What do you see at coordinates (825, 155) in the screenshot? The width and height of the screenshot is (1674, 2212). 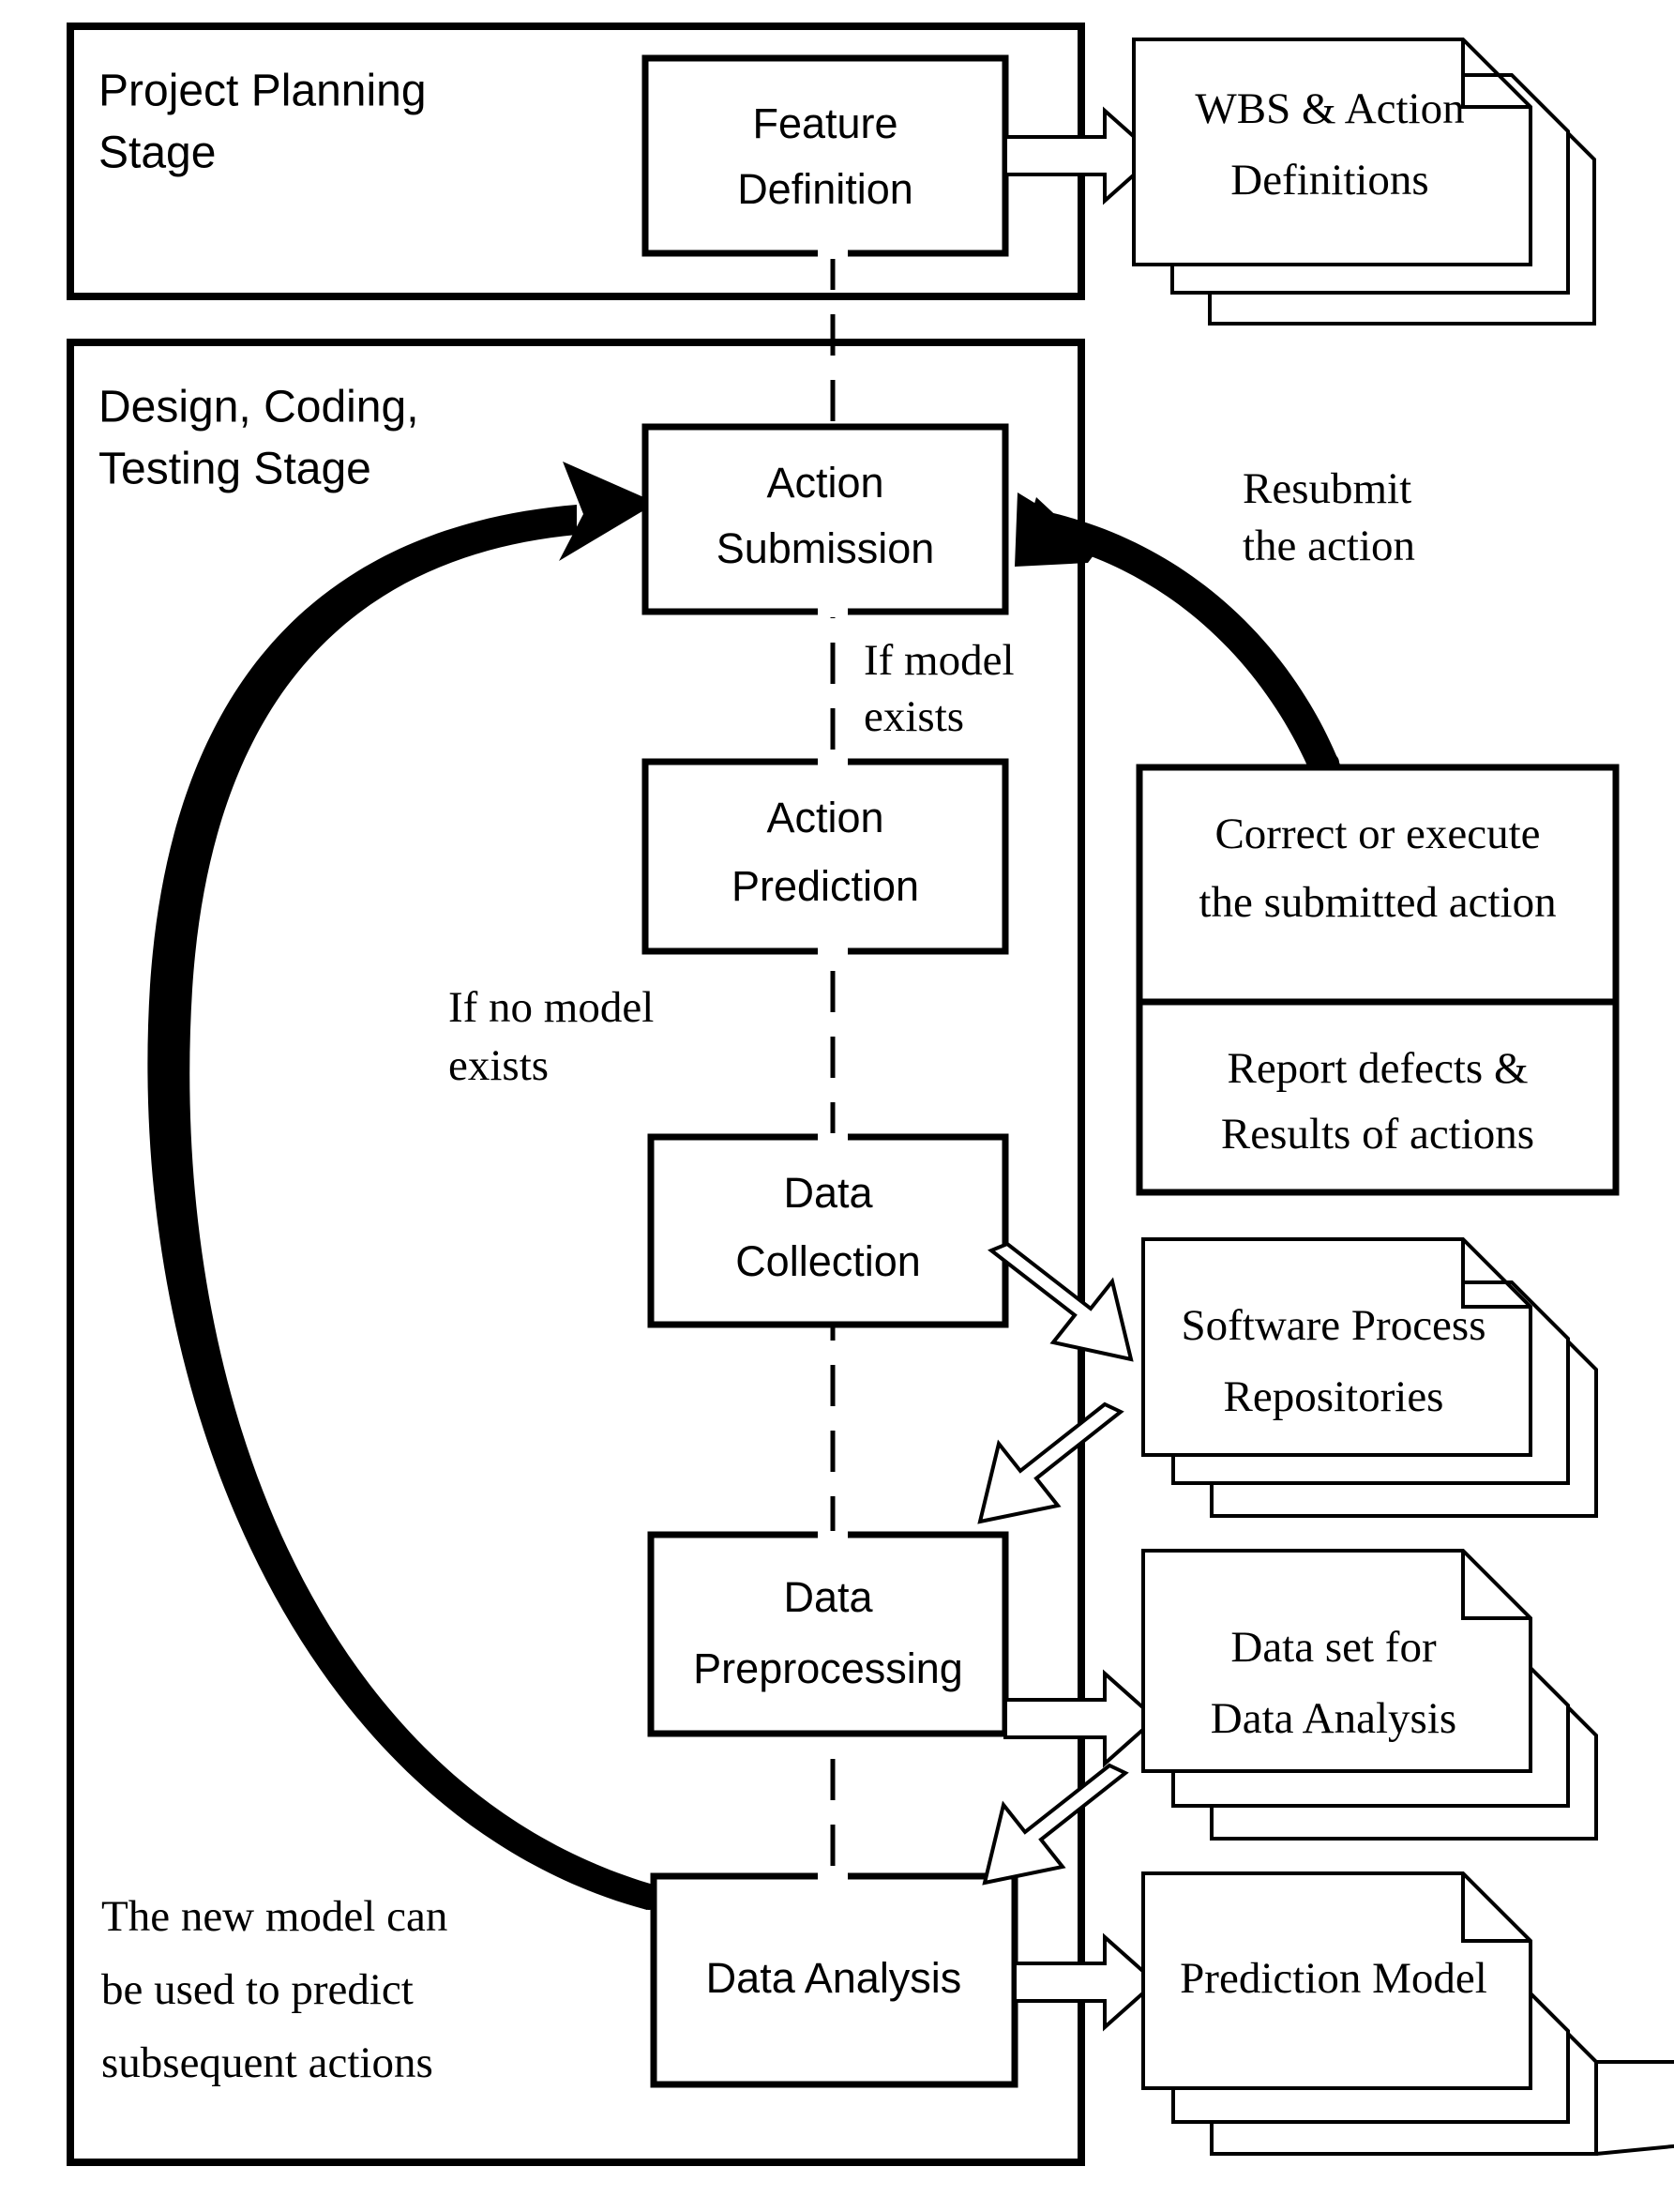 I see `process-box-feature-definition: Feature Definition` at bounding box center [825, 155].